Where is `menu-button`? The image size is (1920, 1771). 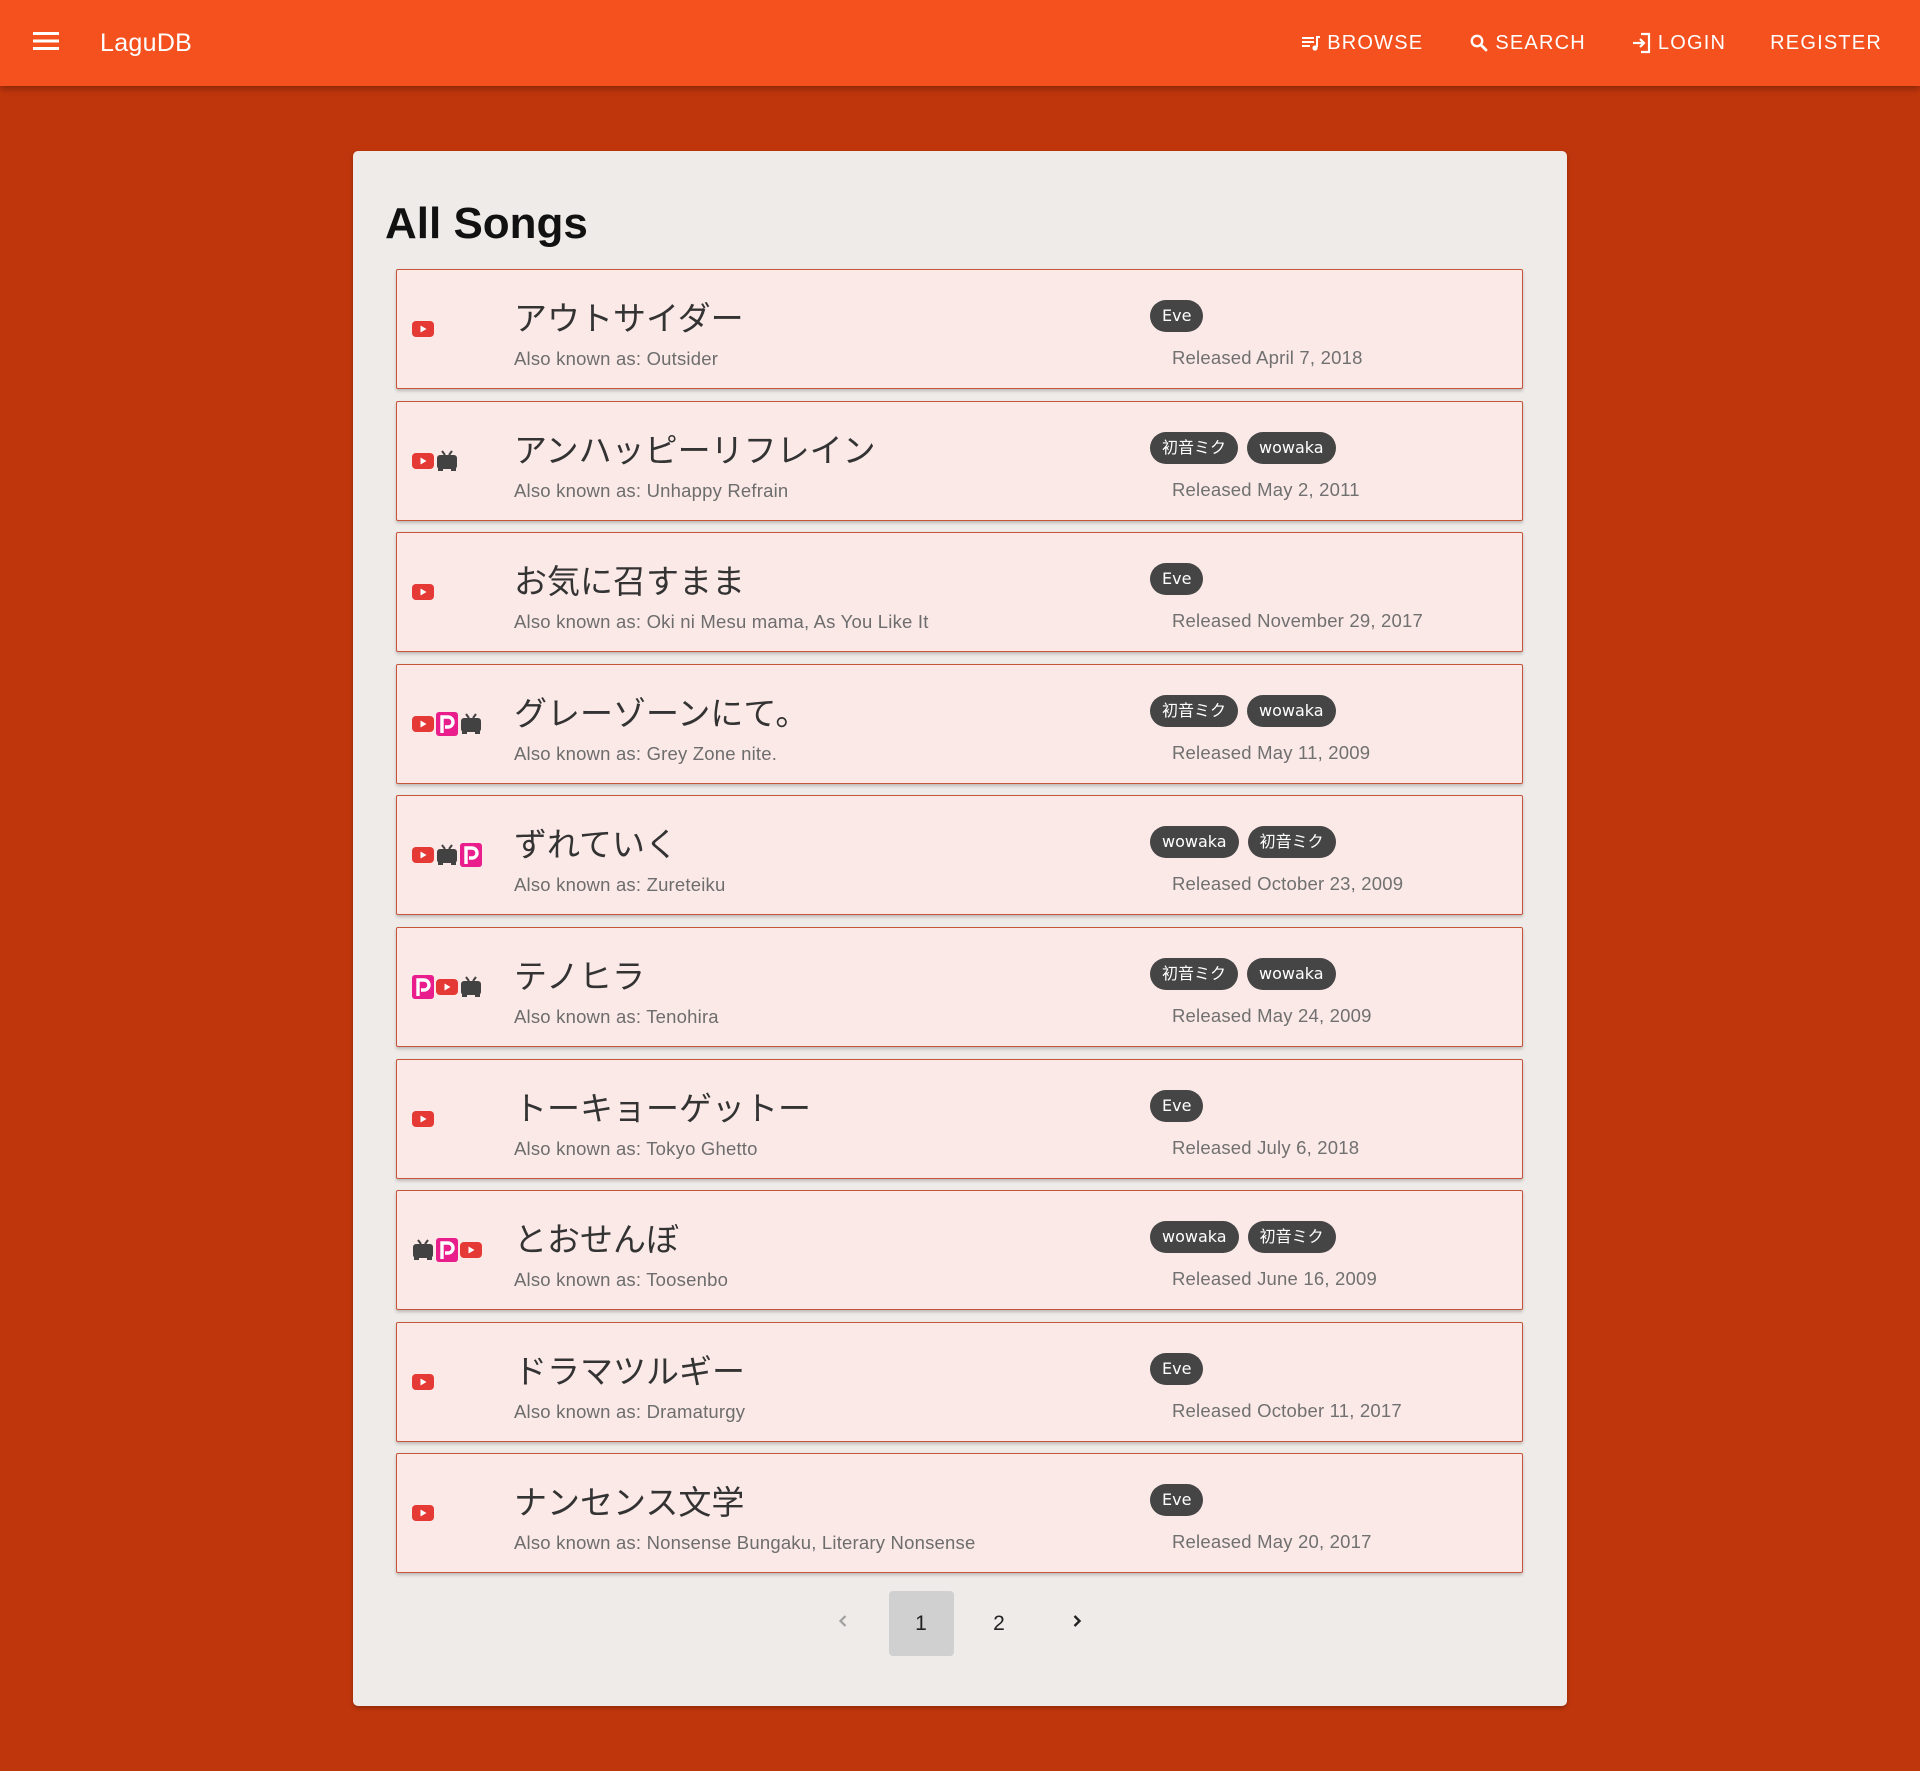 menu-button is located at coordinates (46, 43).